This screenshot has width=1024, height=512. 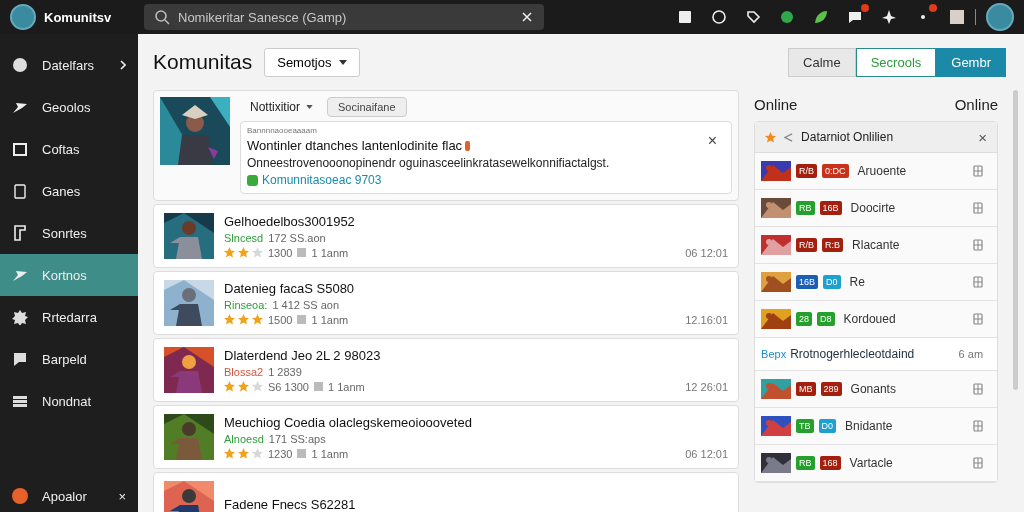 I want to click on sidebar-item: Barpeld, so click(x=69, y=359).